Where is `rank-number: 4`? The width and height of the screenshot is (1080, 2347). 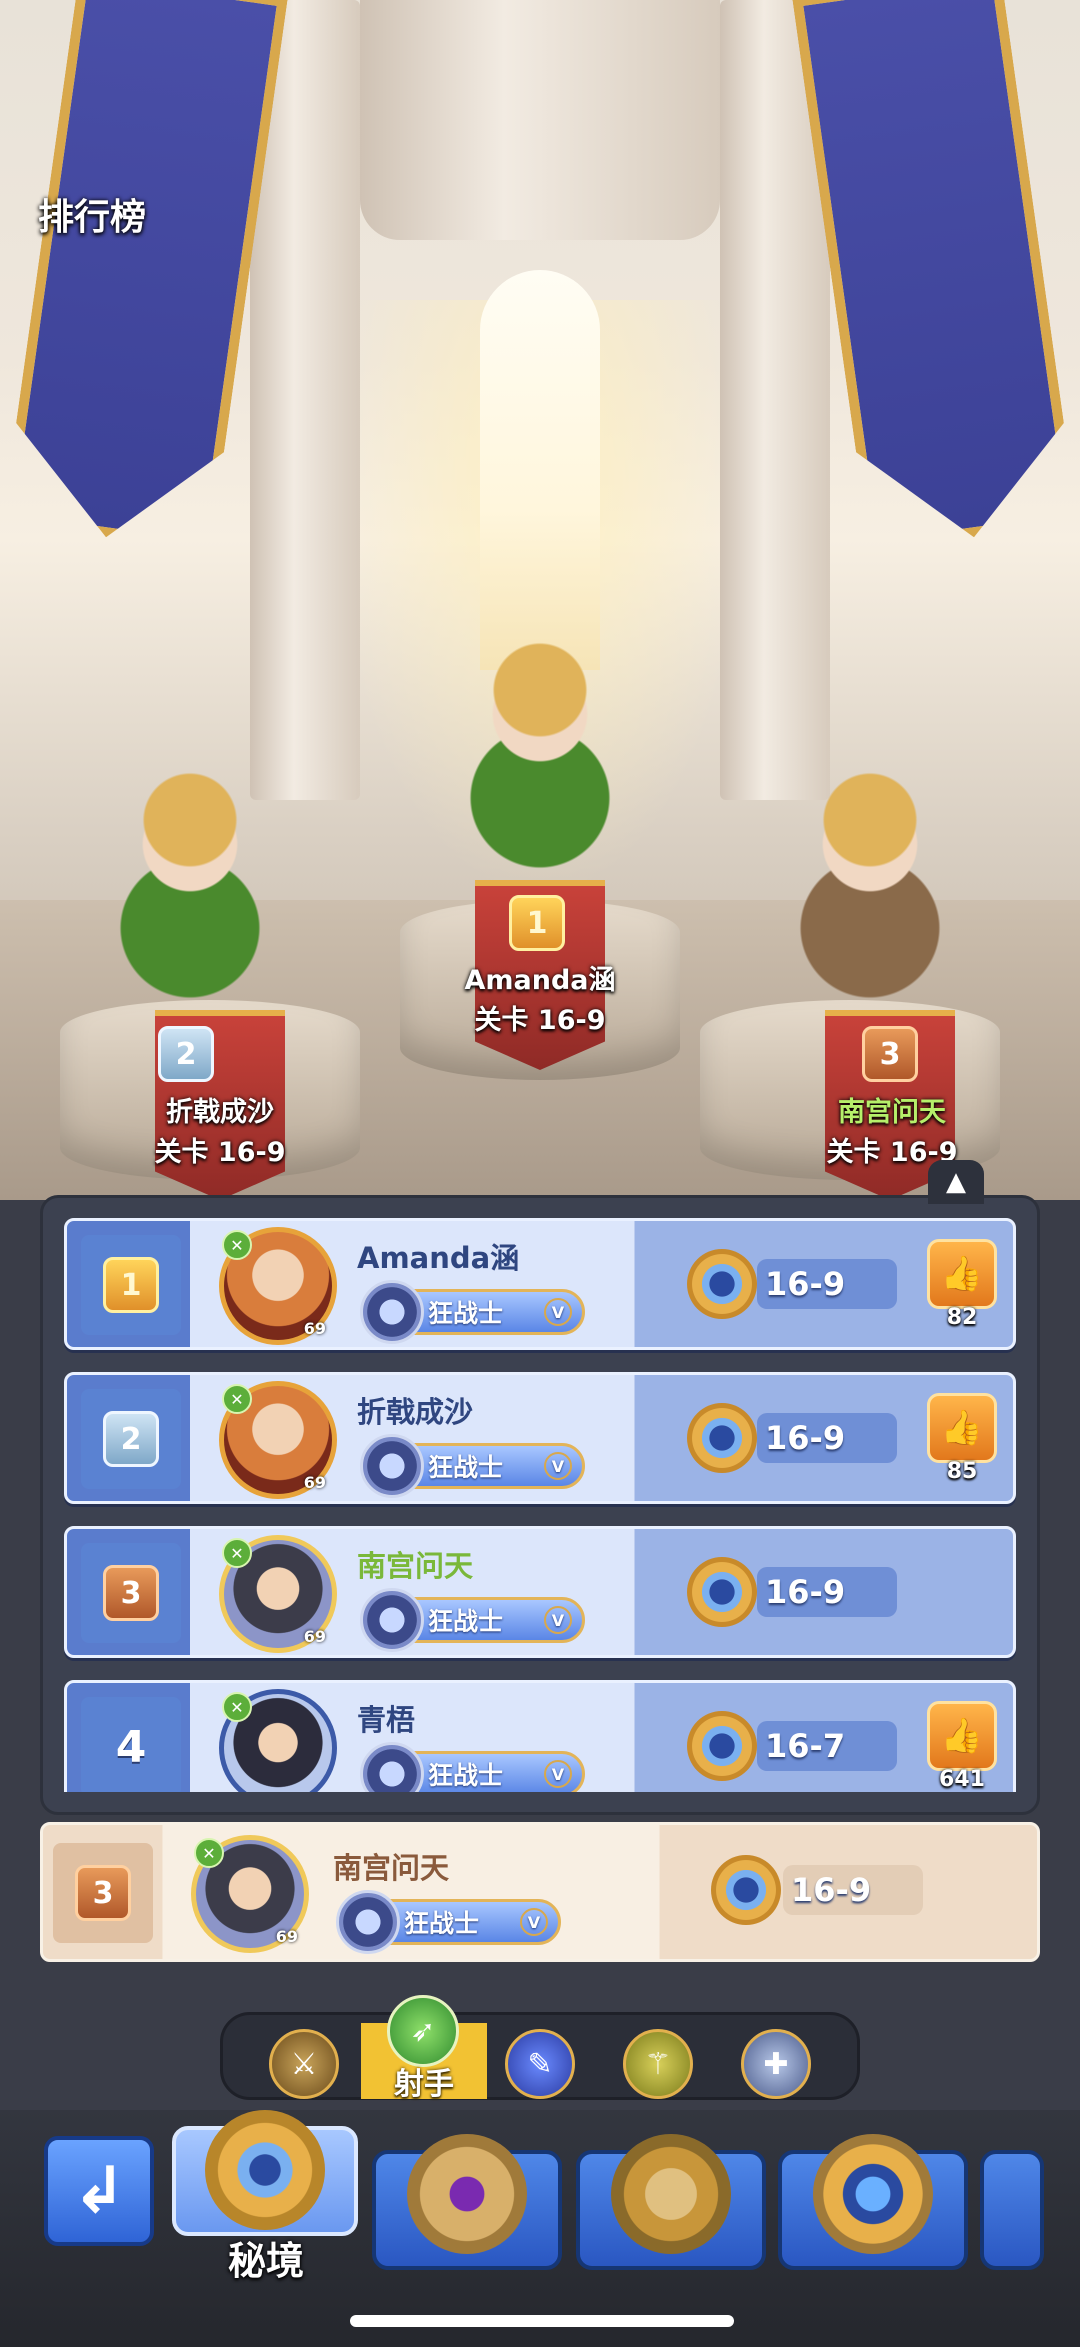 rank-number: 4 is located at coordinates (131, 1747).